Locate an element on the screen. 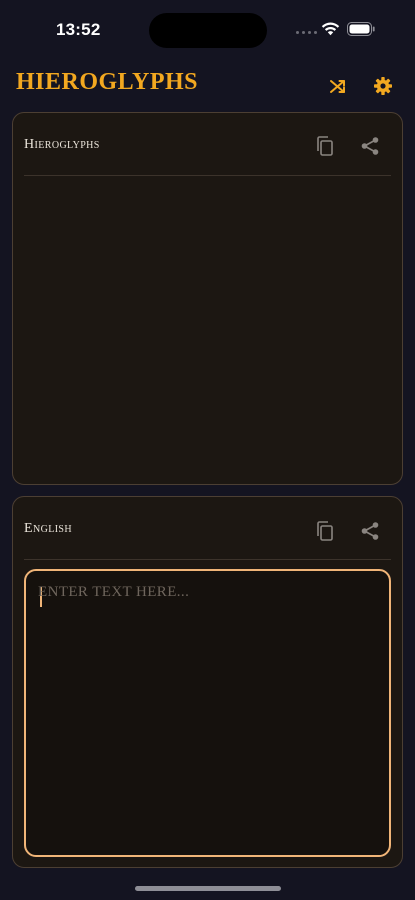  english-panel-label: English is located at coordinates (48, 528).